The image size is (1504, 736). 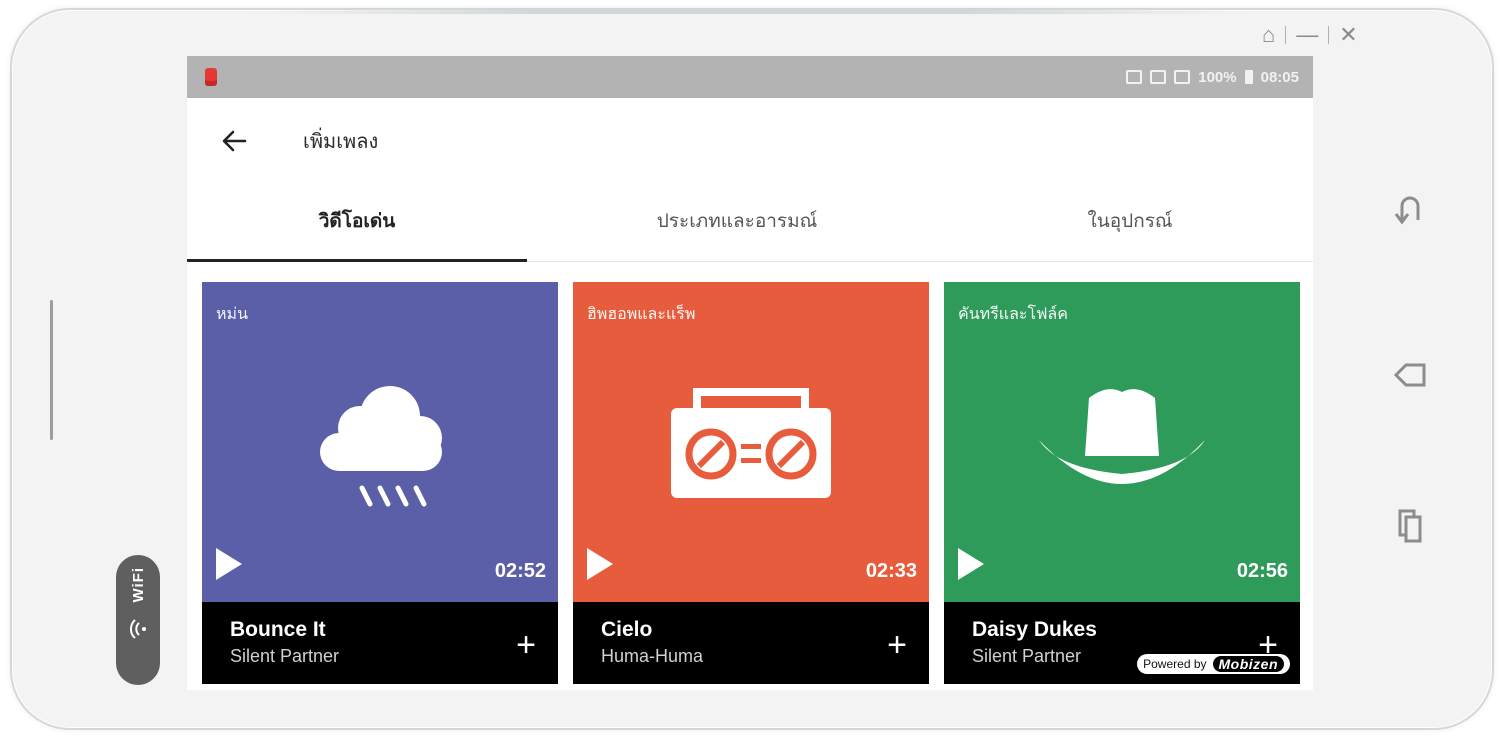 I want to click on back-arrow-icon, so click(x=234, y=141).